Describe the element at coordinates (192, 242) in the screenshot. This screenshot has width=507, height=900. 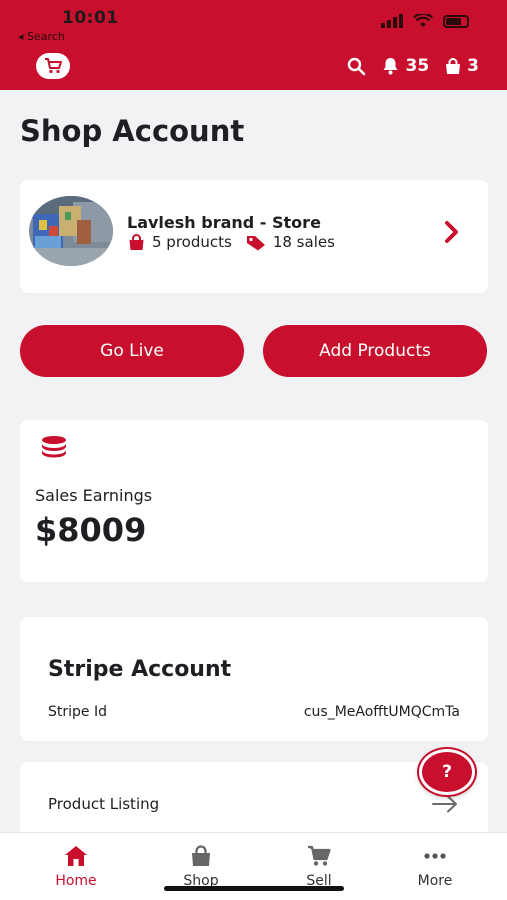
I see `products-count-text: 5 products` at that location.